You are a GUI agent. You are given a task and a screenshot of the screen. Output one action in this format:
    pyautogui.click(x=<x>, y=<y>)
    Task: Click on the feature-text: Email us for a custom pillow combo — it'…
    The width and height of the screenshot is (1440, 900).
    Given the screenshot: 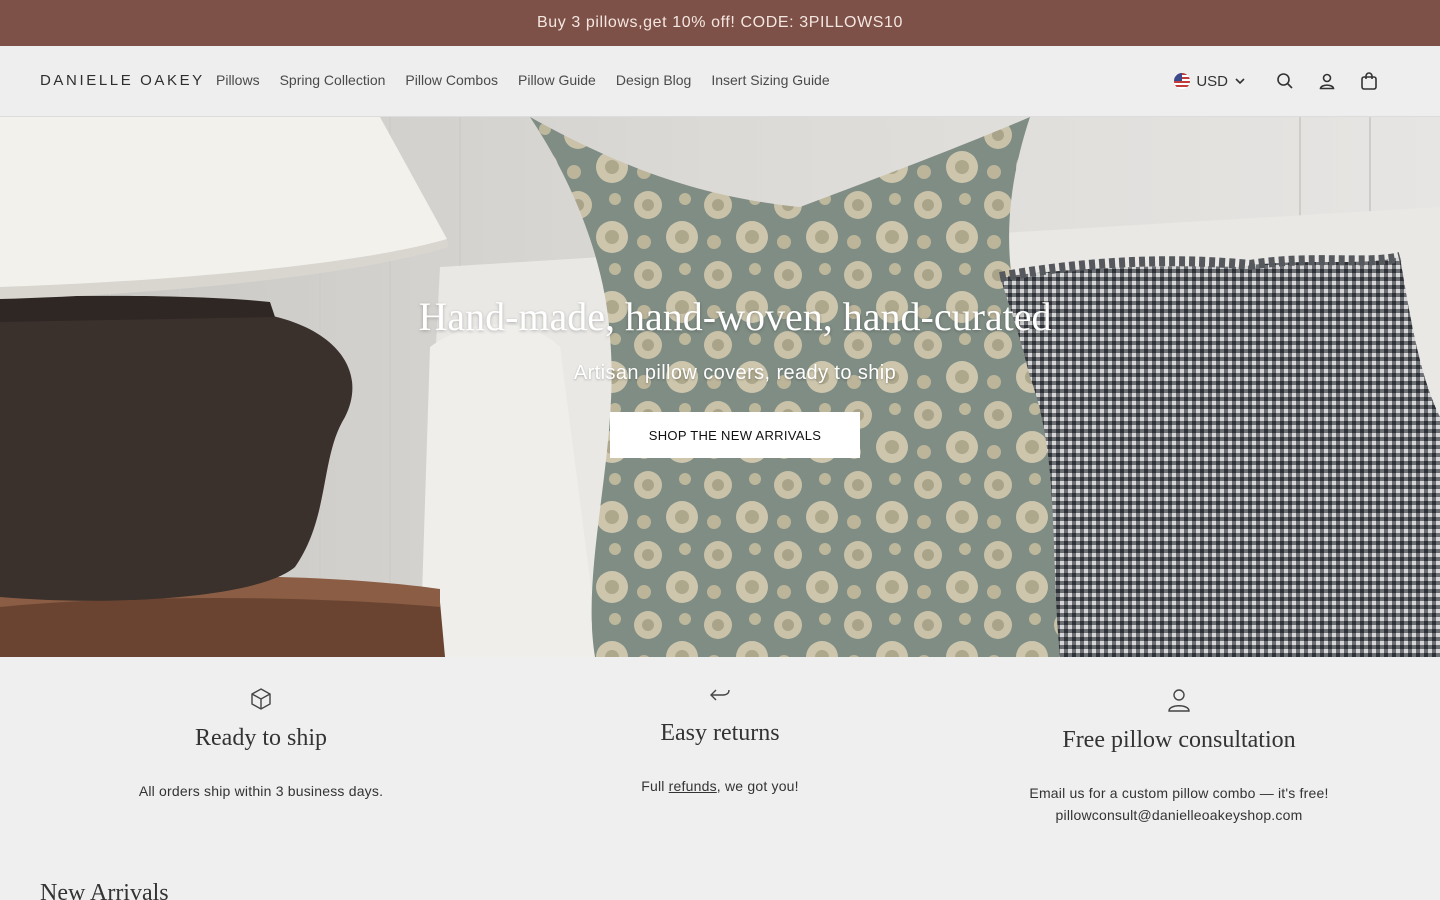 What is the action you would take?
    pyautogui.click(x=1179, y=804)
    